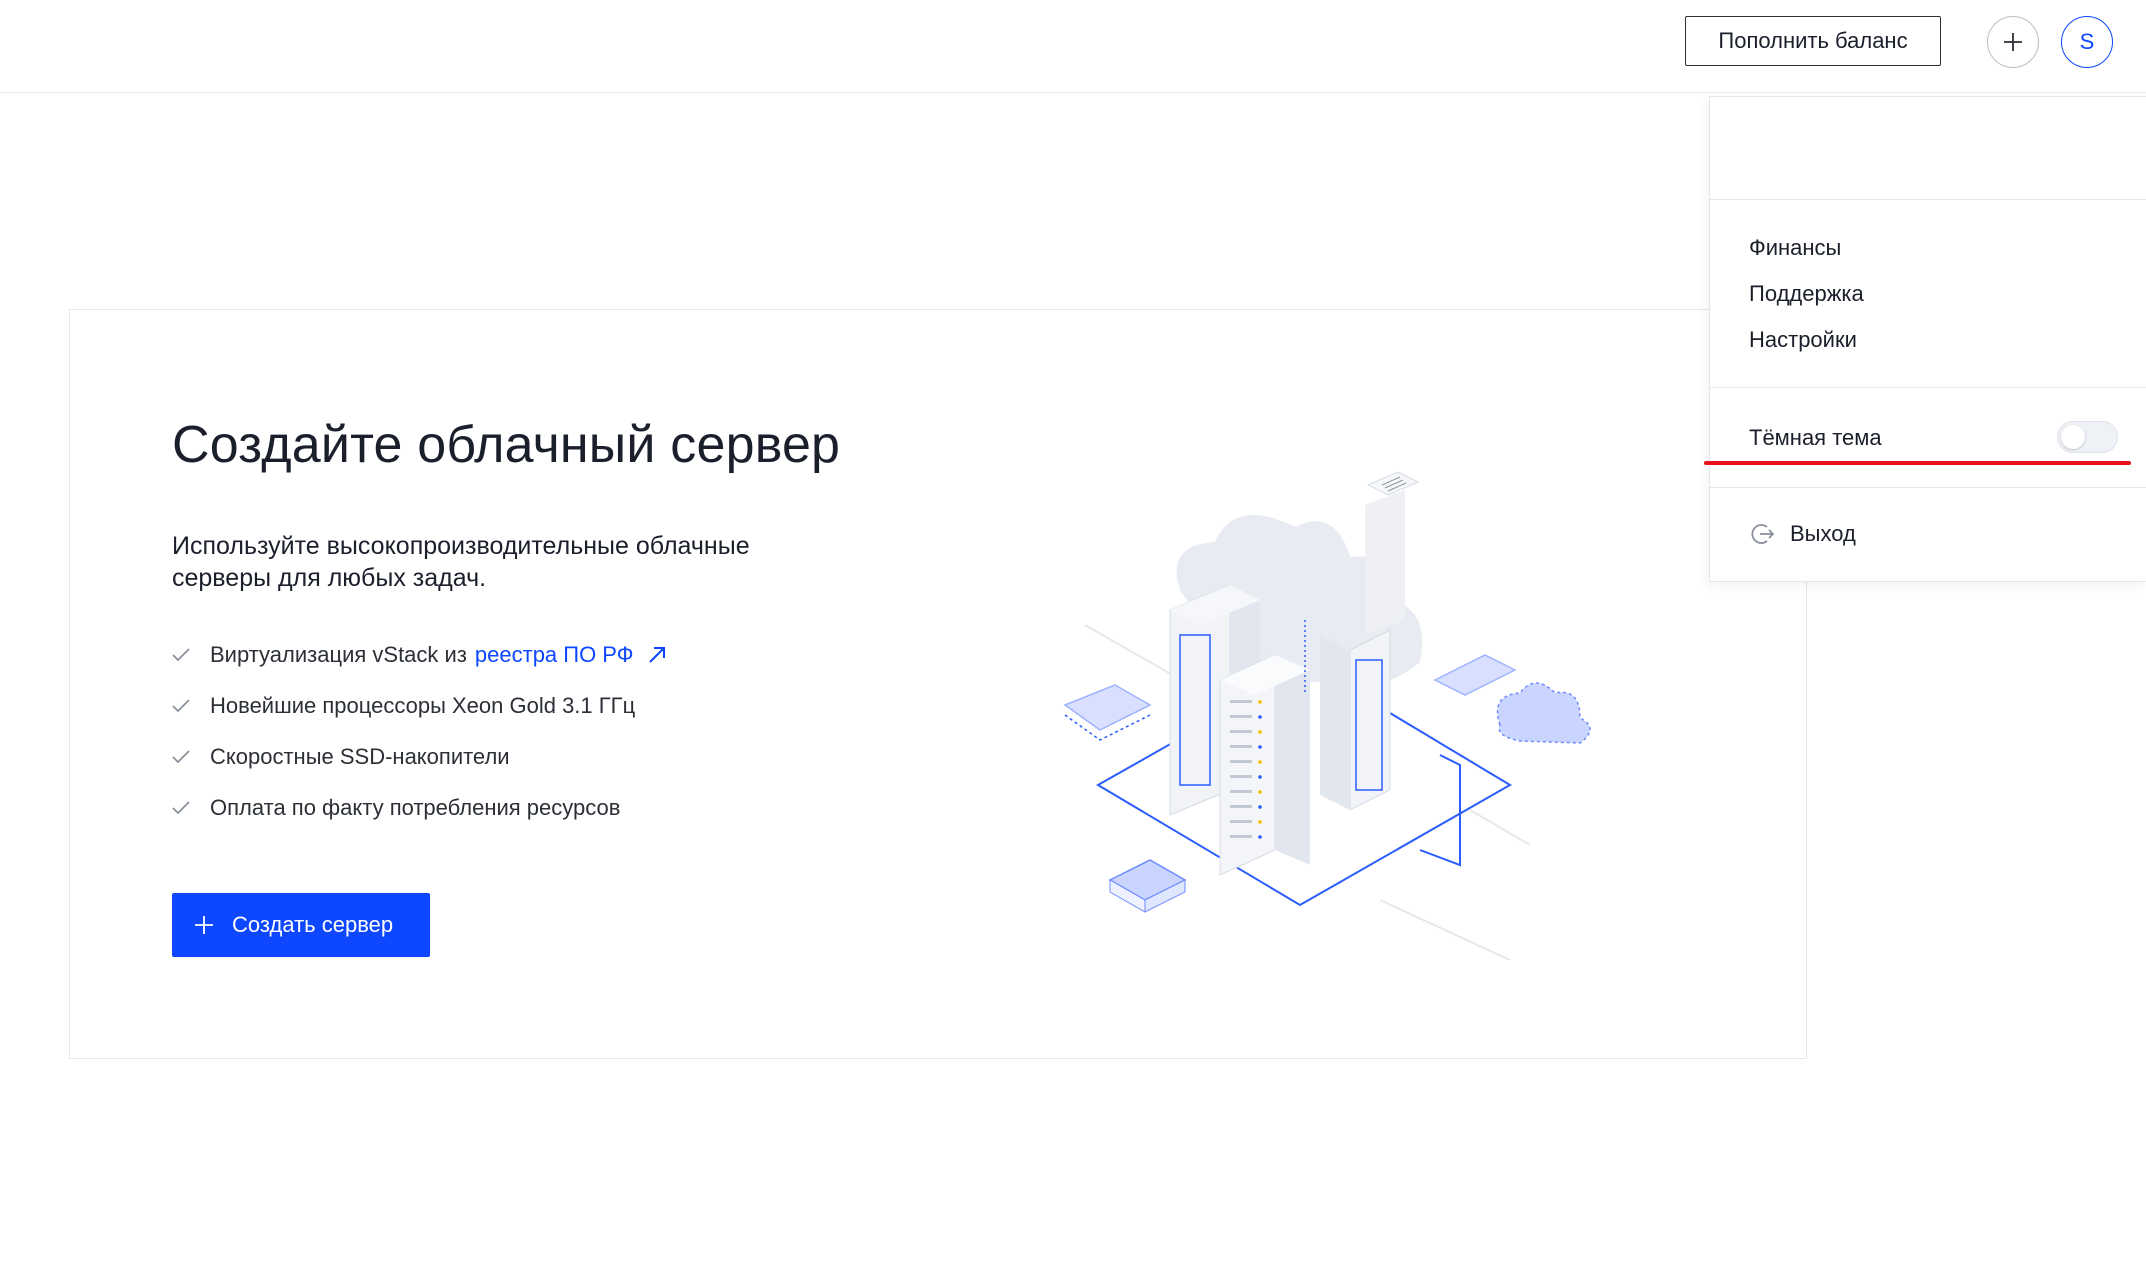  What do you see at coordinates (506, 445) in the screenshot?
I see `page-title: Создайте облачный сервер` at bounding box center [506, 445].